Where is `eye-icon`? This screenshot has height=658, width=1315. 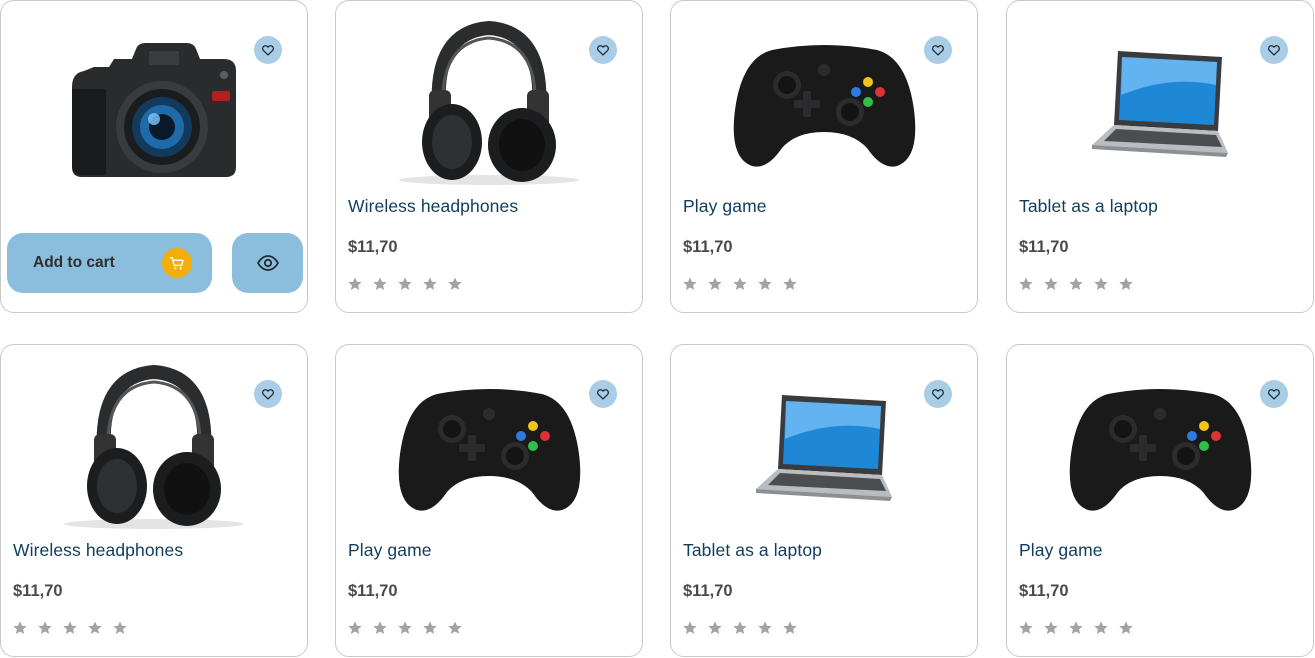 eye-icon is located at coordinates (267, 263).